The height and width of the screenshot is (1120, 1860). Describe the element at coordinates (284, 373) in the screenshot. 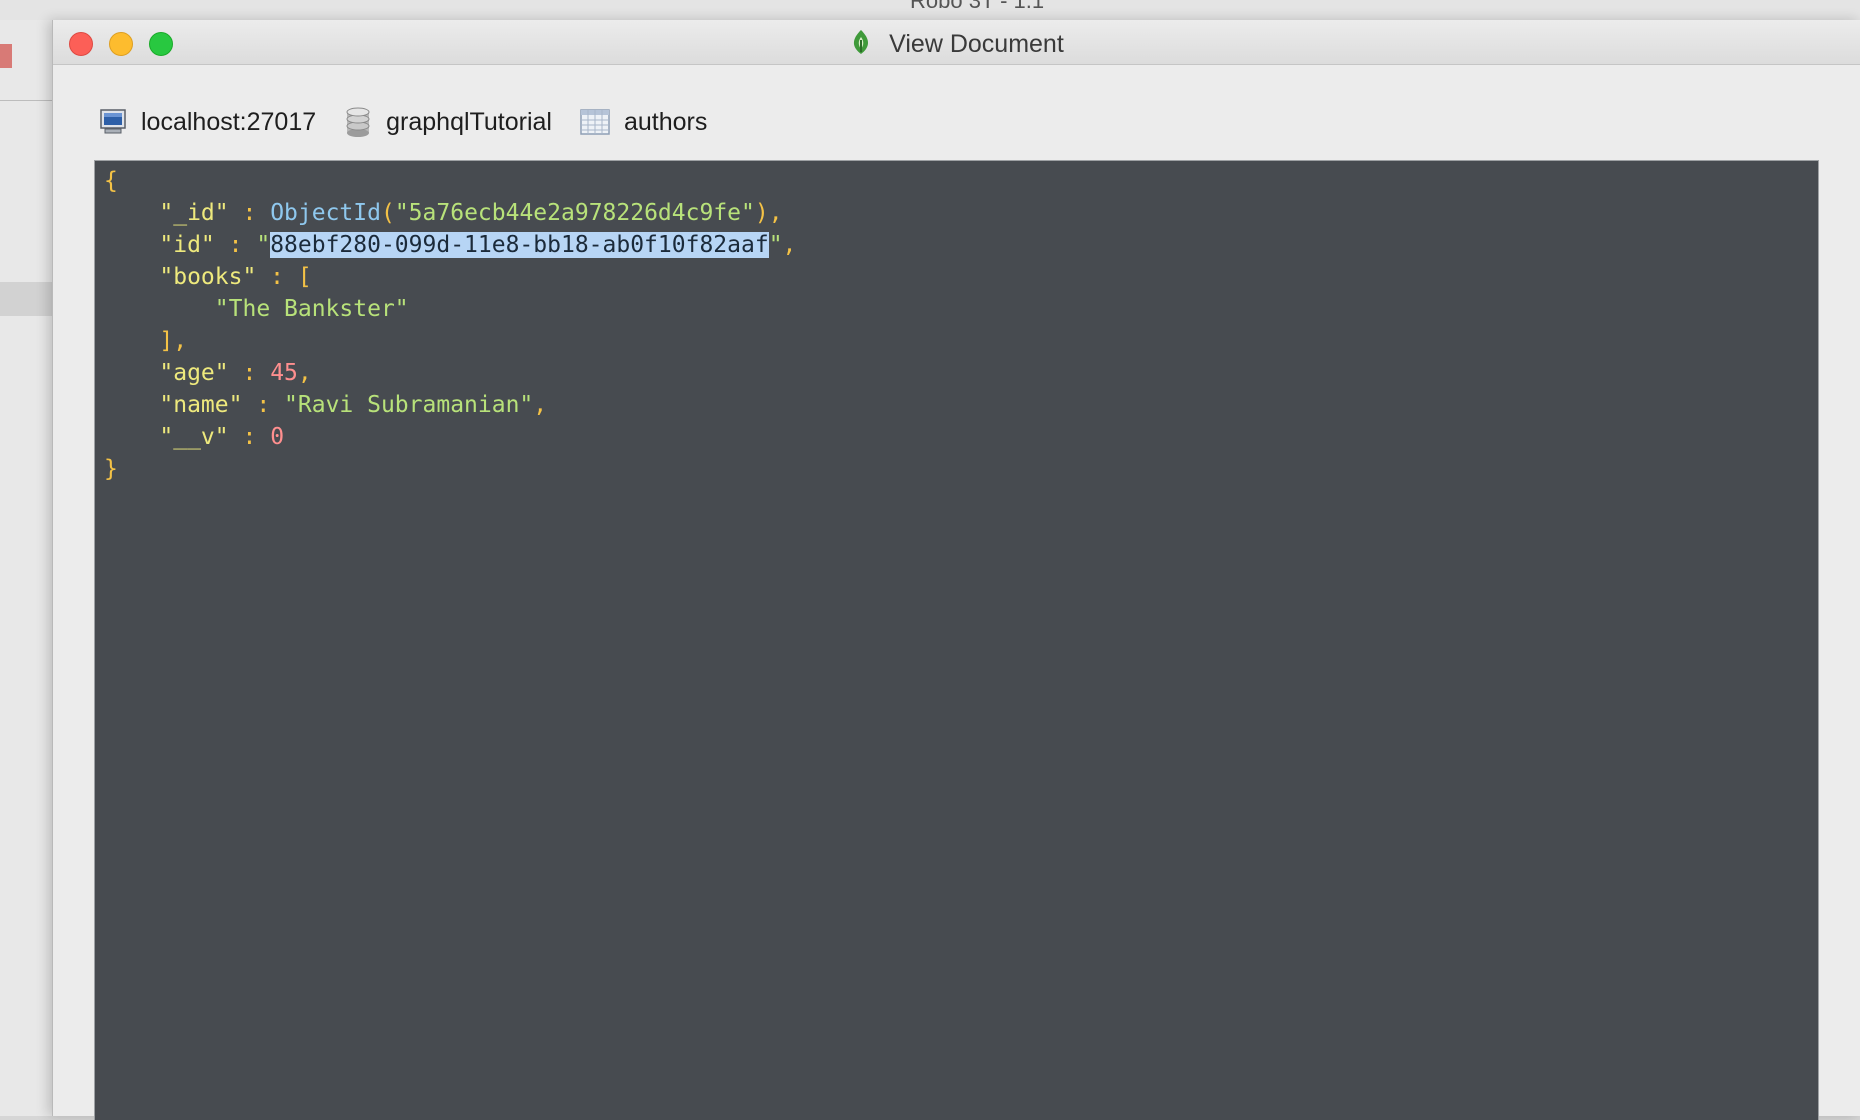

I see `json-value-age: 45` at that location.